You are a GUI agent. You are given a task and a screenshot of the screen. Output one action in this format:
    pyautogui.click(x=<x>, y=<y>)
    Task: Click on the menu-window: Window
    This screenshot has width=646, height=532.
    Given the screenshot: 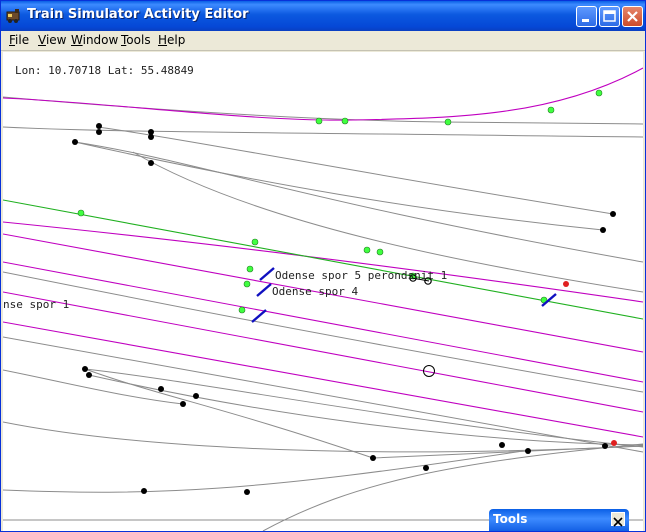 What is the action you would take?
    pyautogui.click(x=94, y=40)
    